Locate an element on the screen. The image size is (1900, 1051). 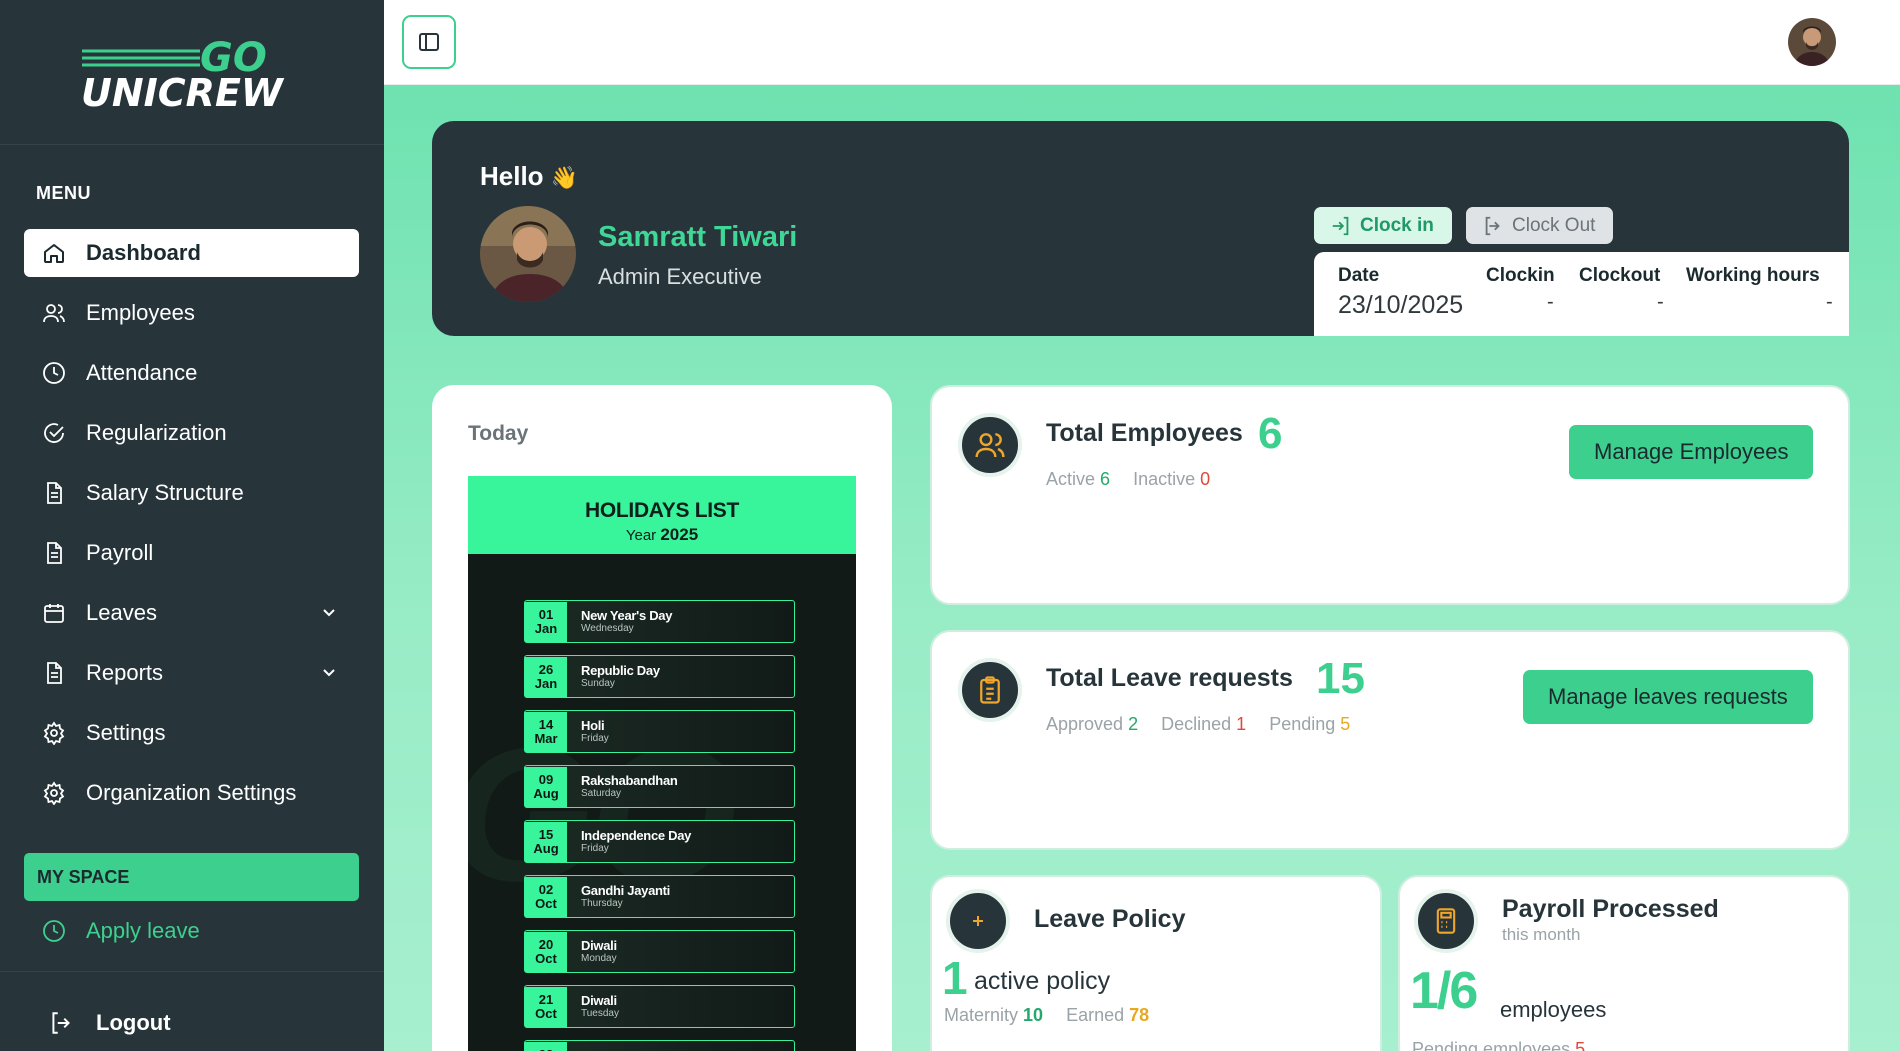
holiday-date: 09 Aug is located at coordinates (546, 786).